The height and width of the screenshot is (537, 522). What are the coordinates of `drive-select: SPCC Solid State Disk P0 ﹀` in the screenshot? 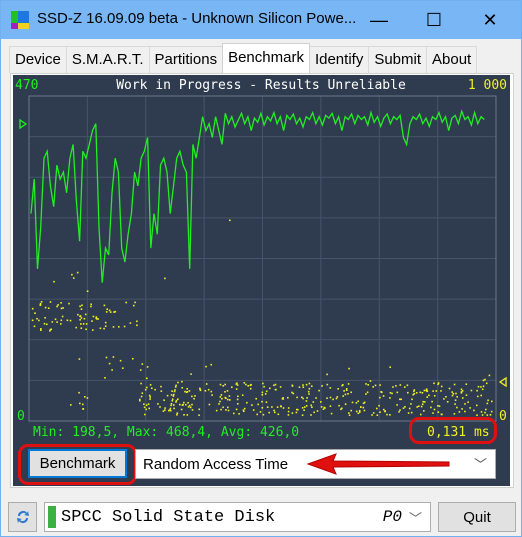 It's located at (237, 517).